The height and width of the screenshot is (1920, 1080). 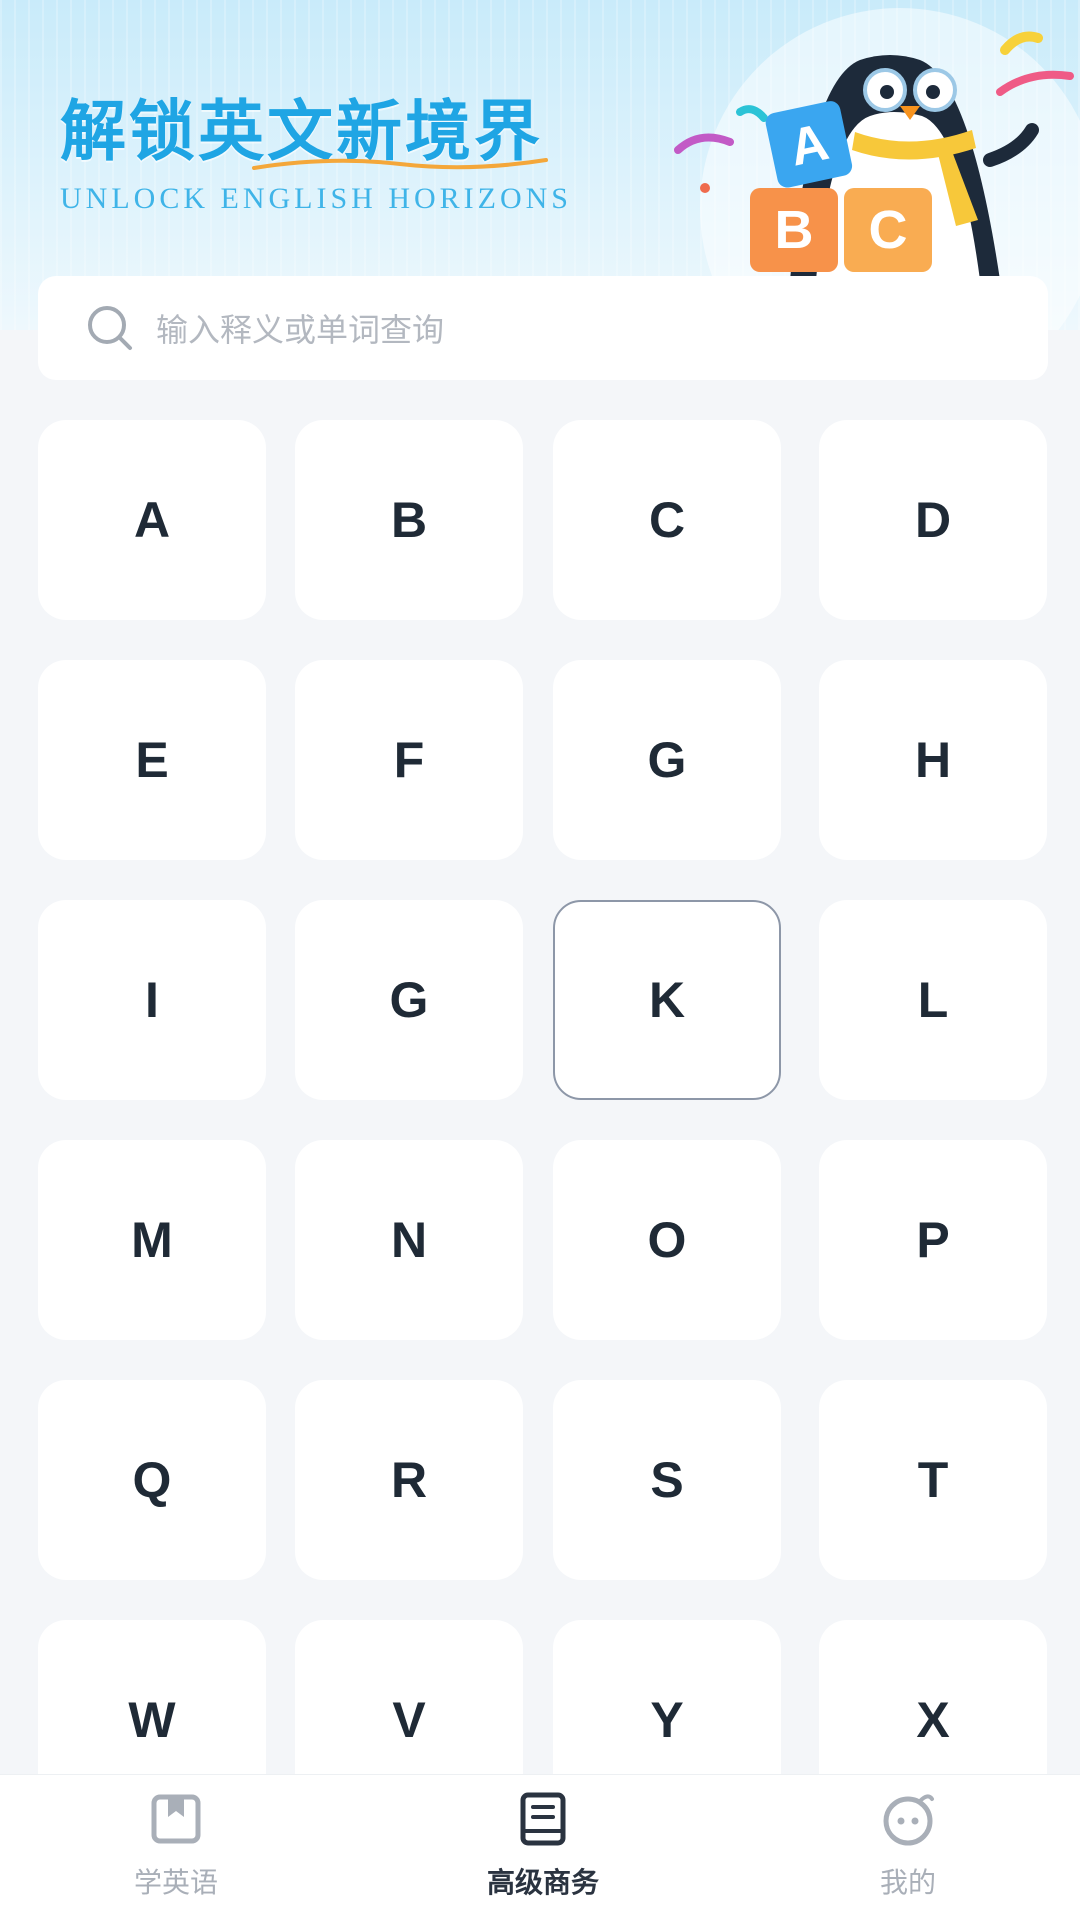 What do you see at coordinates (907, 1882) in the screenshot?
I see `tab-label: 我的` at bounding box center [907, 1882].